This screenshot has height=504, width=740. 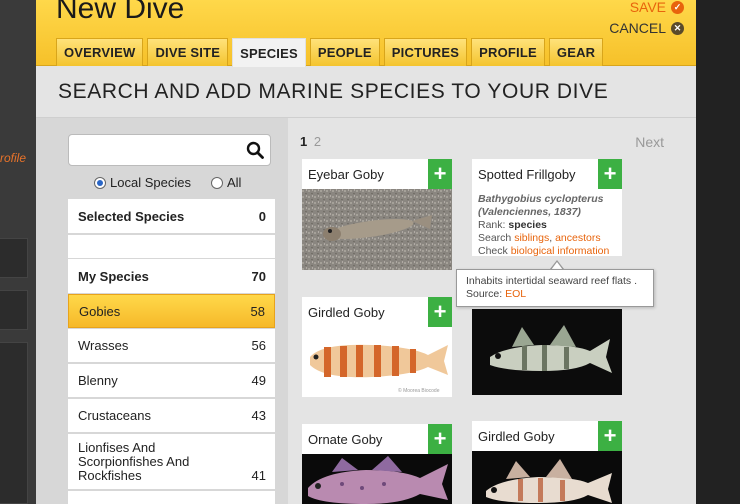 What do you see at coordinates (560, 251) in the screenshot?
I see `biological-information-link: biological information` at bounding box center [560, 251].